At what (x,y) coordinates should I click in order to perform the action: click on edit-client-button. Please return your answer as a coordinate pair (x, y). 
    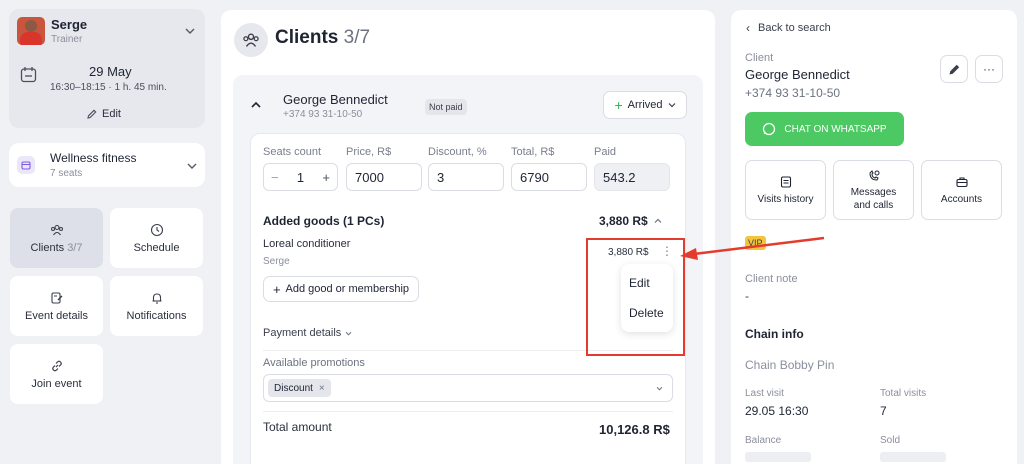
    Looking at the image, I should click on (954, 69).